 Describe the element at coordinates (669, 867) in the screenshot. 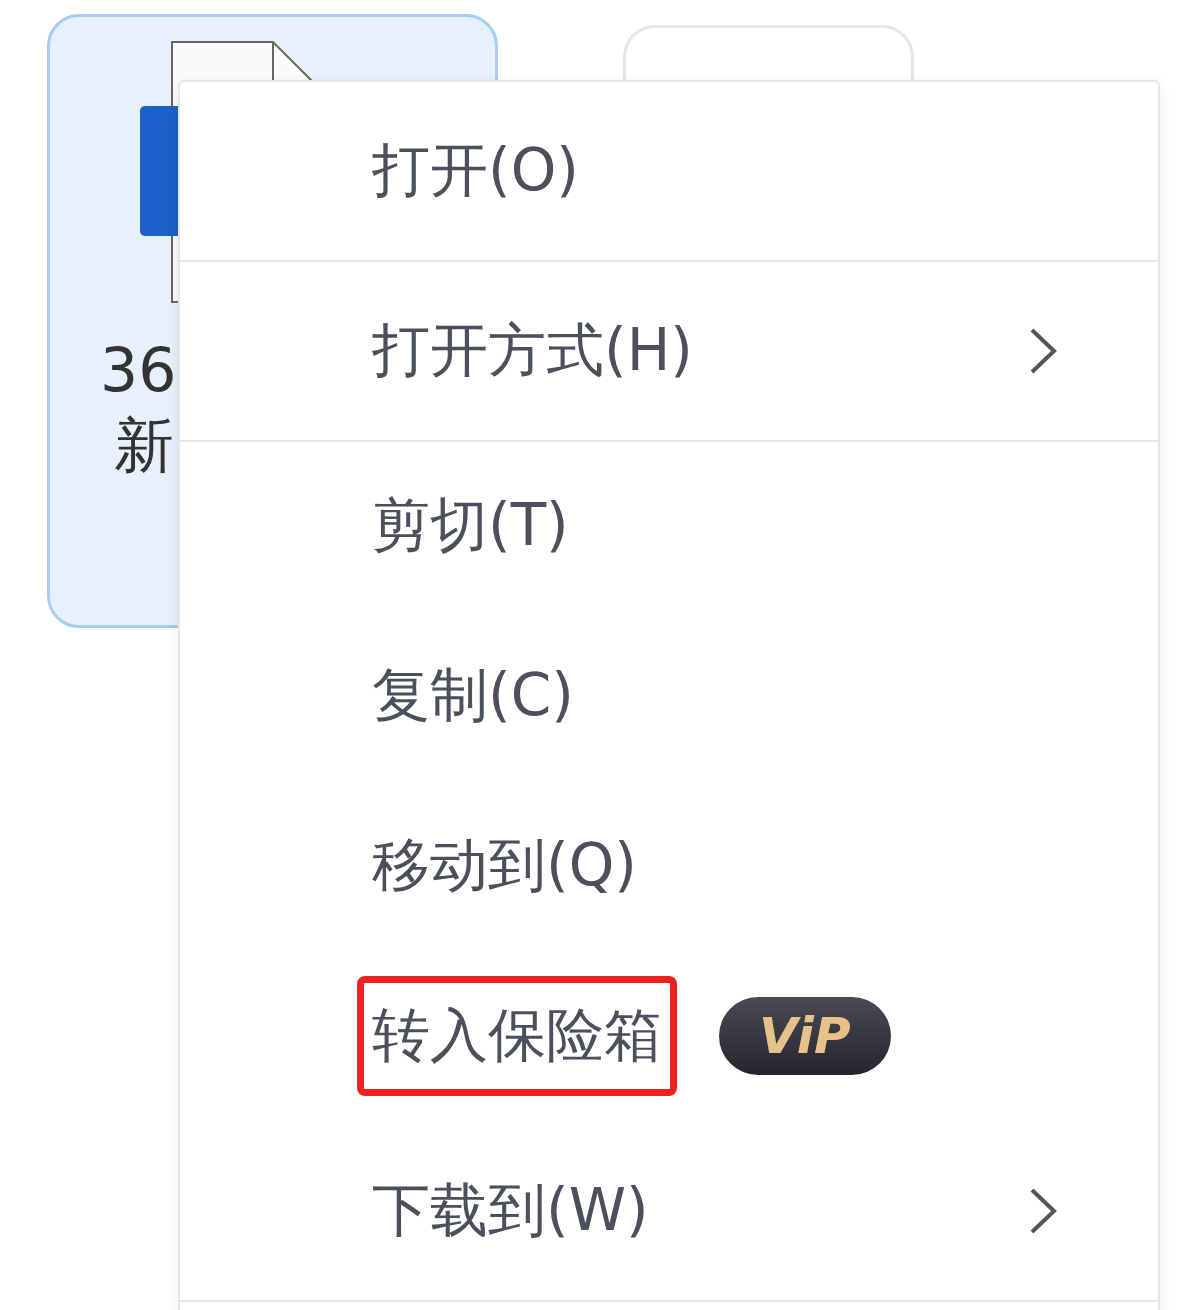

I see `menu-item: 移动到(Q)` at that location.